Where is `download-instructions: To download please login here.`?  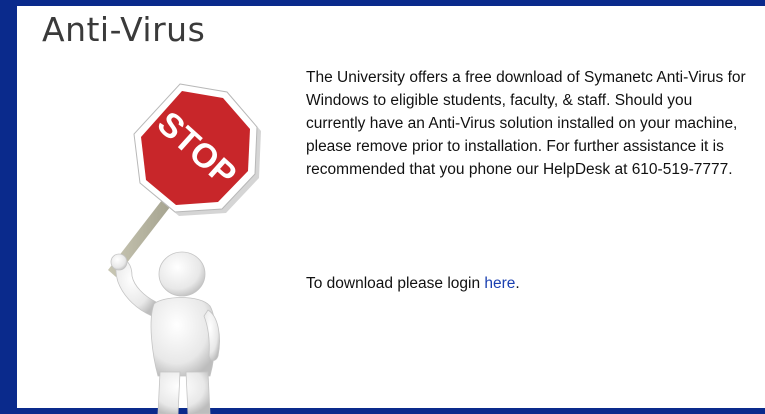 download-instructions: To download please login here. is located at coordinates (413, 283).